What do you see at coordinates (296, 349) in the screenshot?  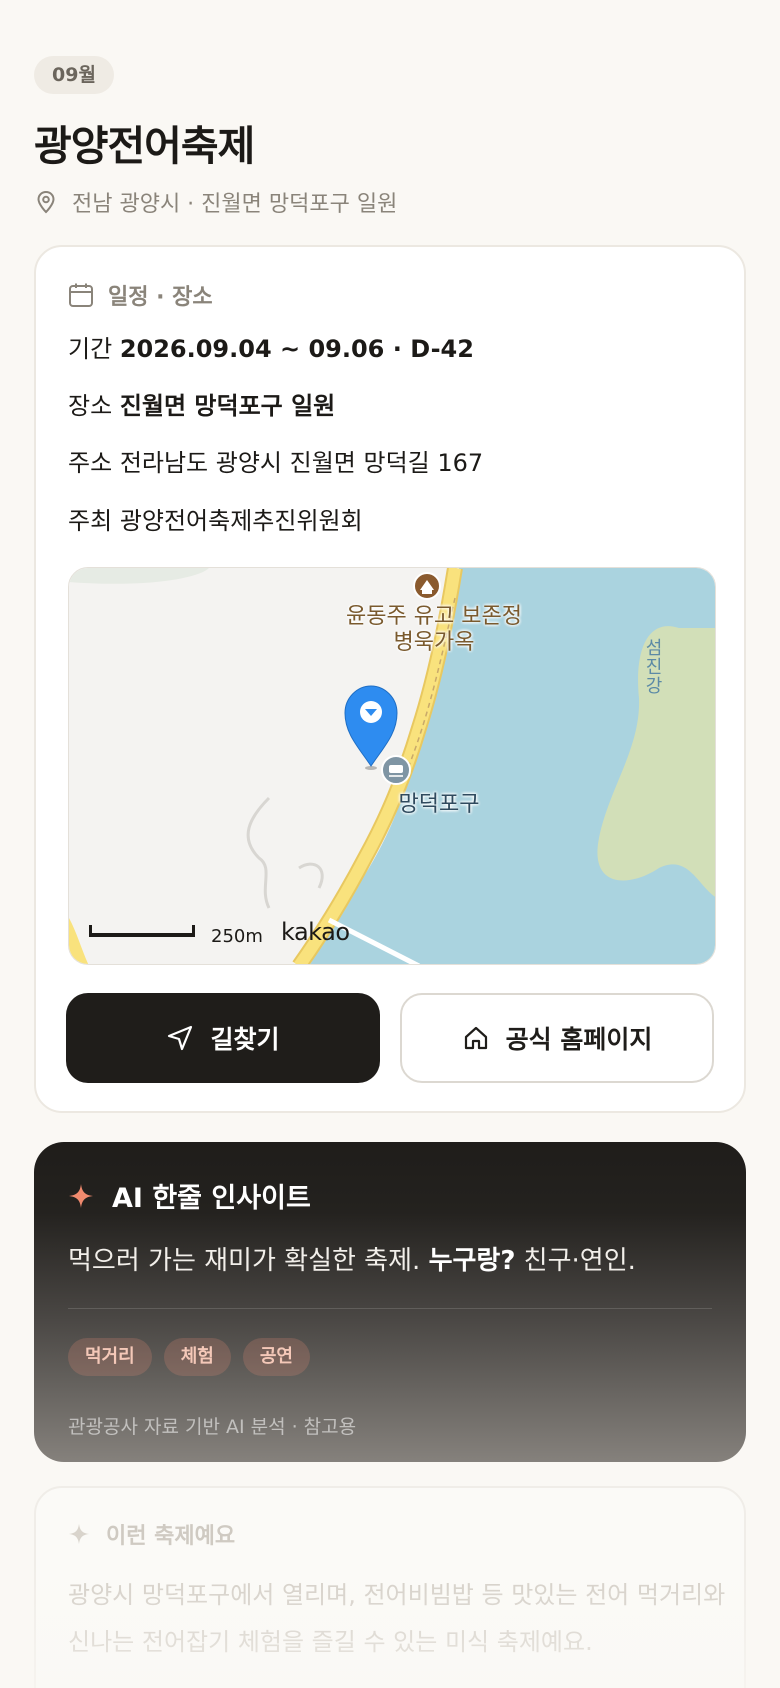 I see `period-value: 2026.09.04 ~ 09.06 · D-42` at bounding box center [296, 349].